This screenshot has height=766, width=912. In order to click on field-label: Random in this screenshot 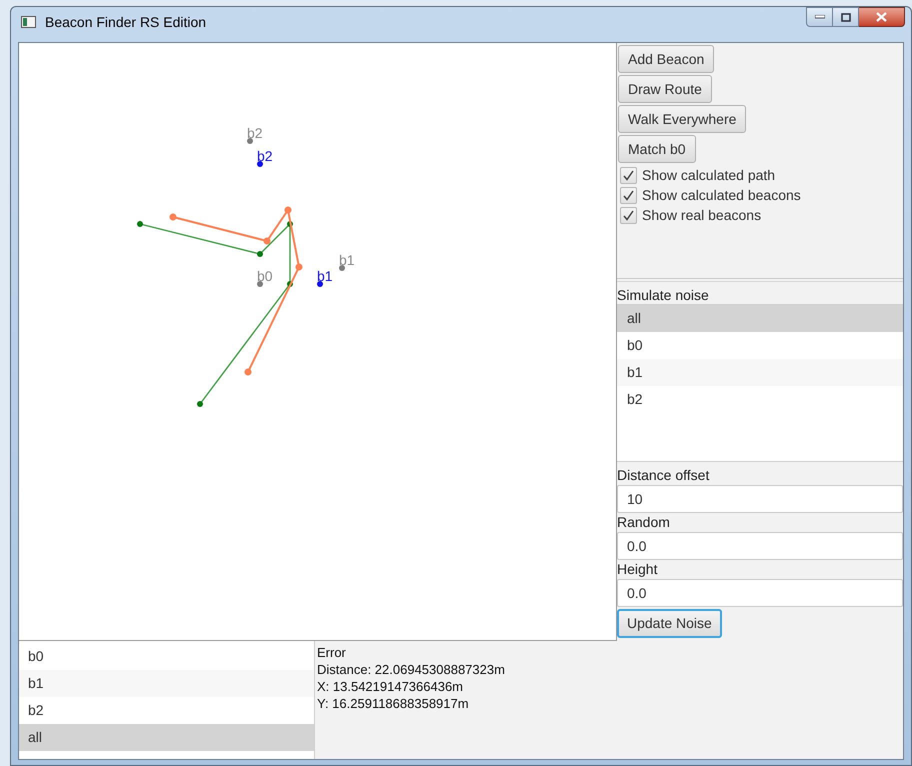, I will do `click(644, 522)`.